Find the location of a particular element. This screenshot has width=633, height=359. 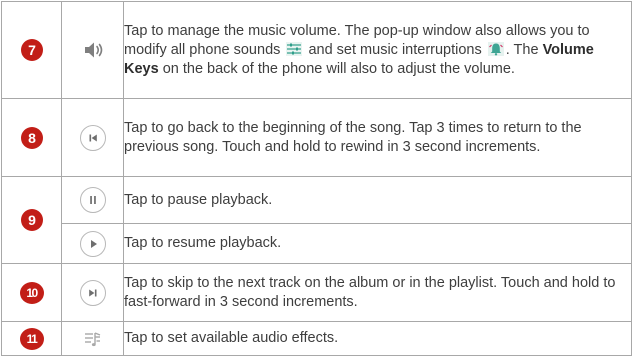

item-number-badge: 9 is located at coordinates (31, 220).